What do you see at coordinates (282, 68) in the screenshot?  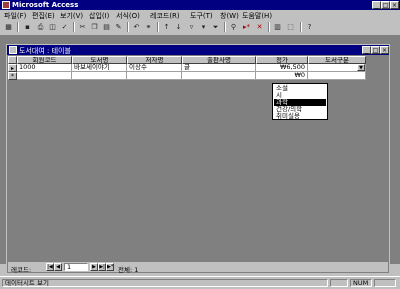 I see `cell-price: ₩6,500` at bounding box center [282, 68].